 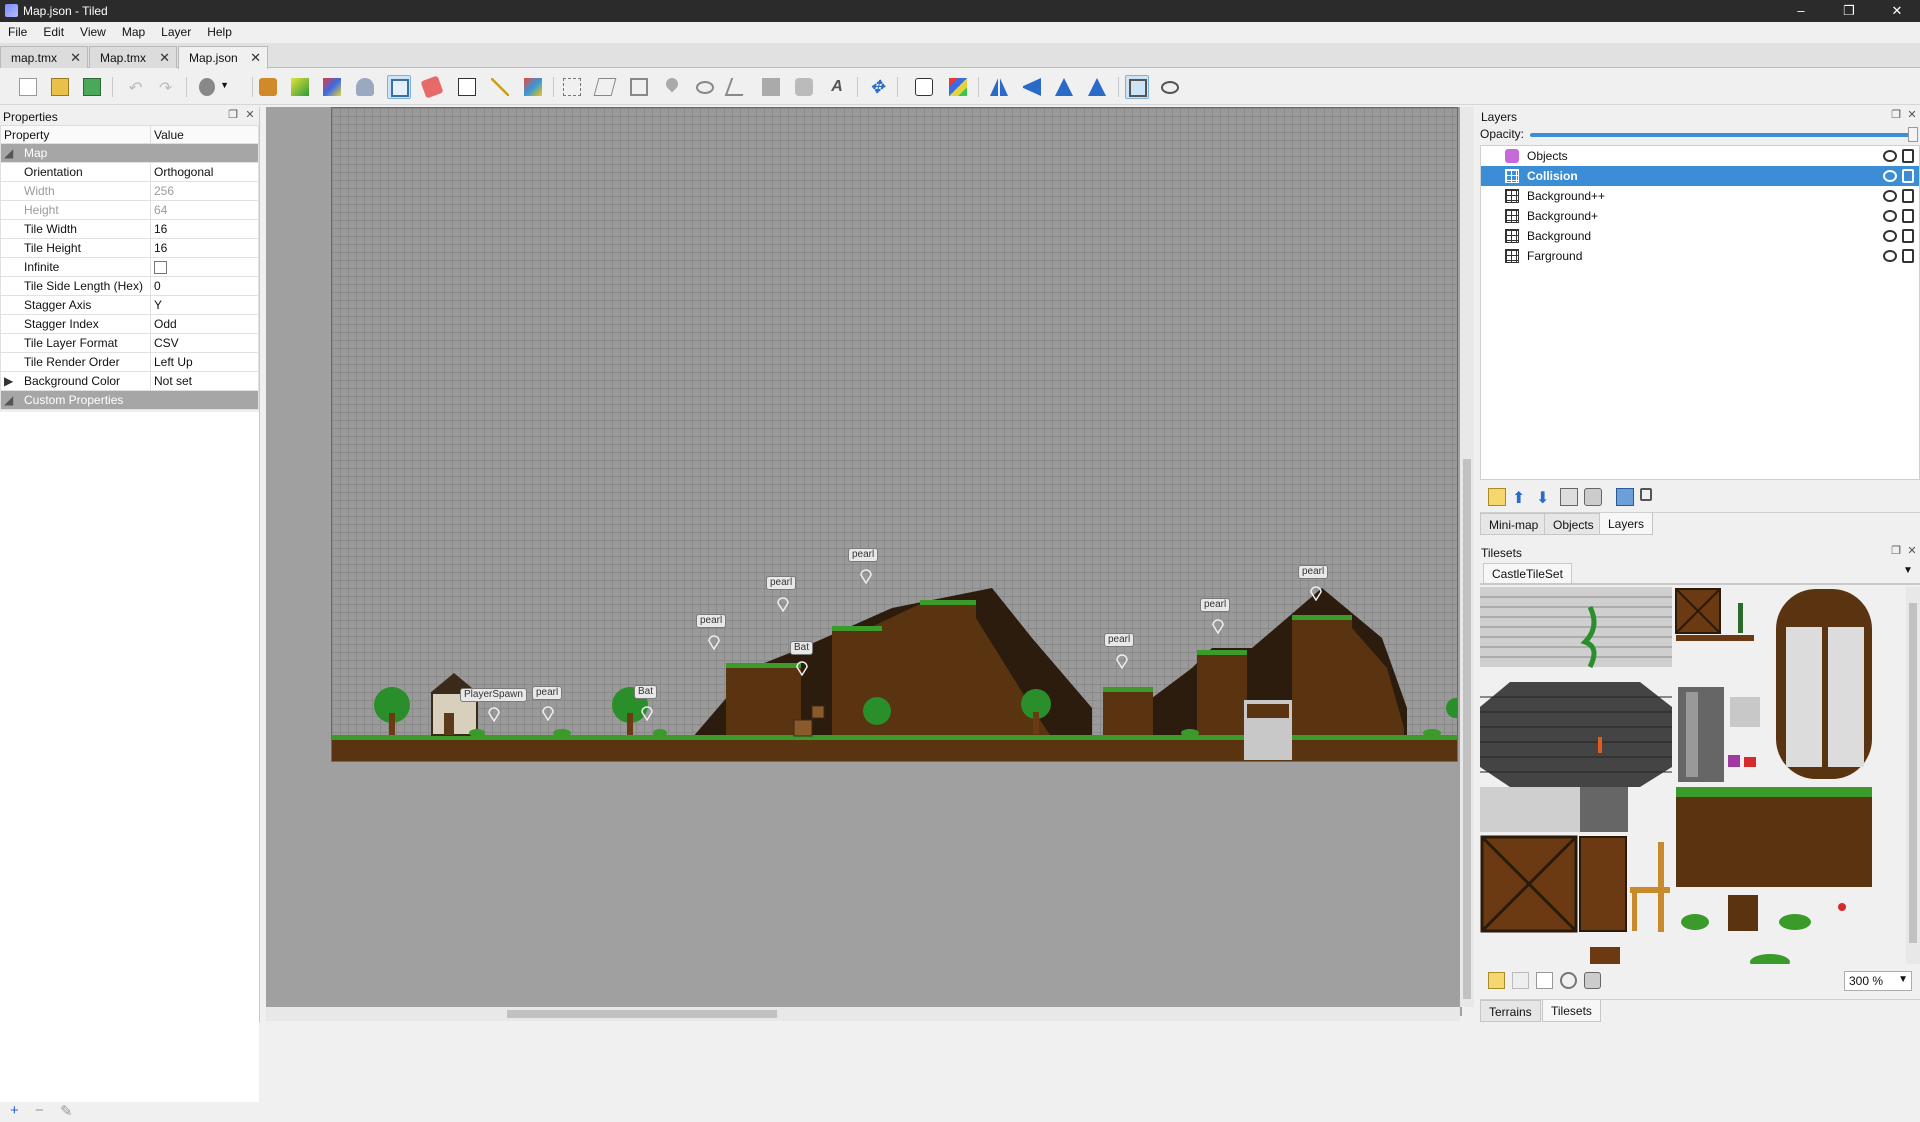 I want to click on layer-row-background-plus: Background+, so click(x=1700, y=216).